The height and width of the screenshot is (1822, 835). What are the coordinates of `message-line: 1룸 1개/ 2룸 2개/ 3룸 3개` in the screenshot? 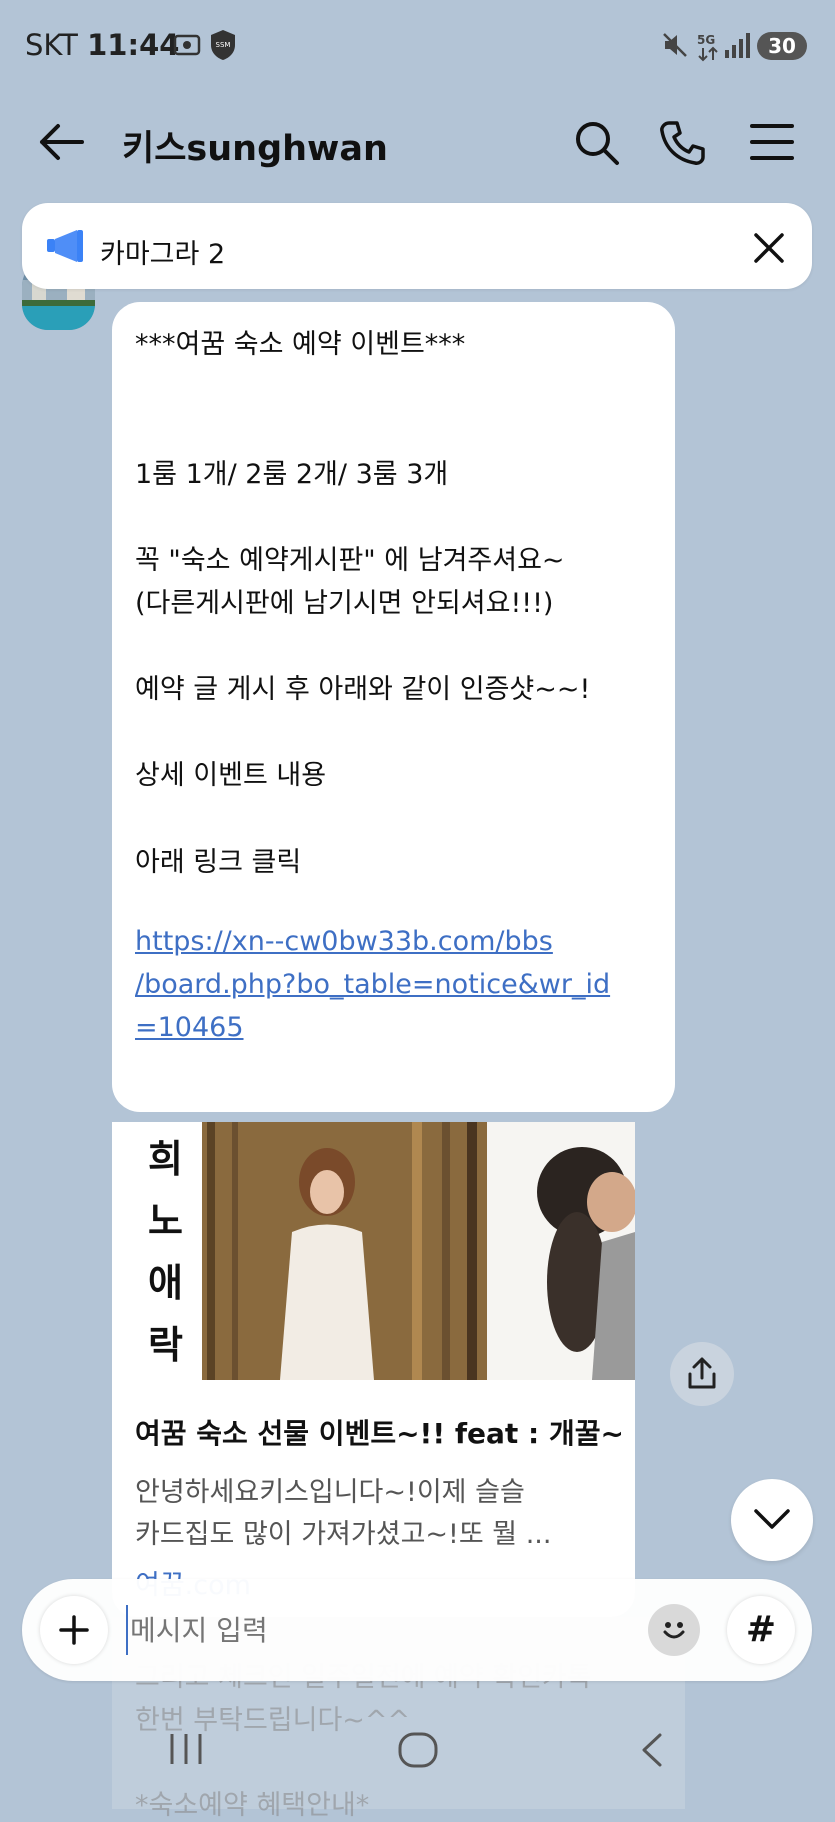 It's located at (292, 474).